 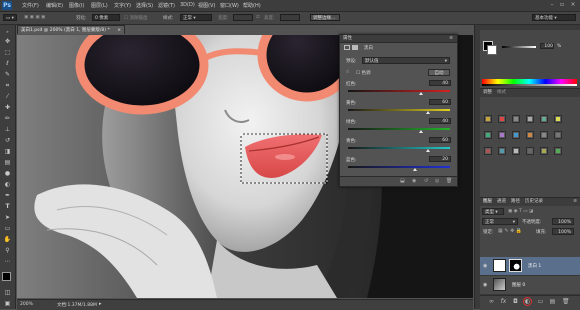 What do you see at coordinates (491, 301) in the screenshot?
I see `link-layers-icon: ∞` at bounding box center [491, 301].